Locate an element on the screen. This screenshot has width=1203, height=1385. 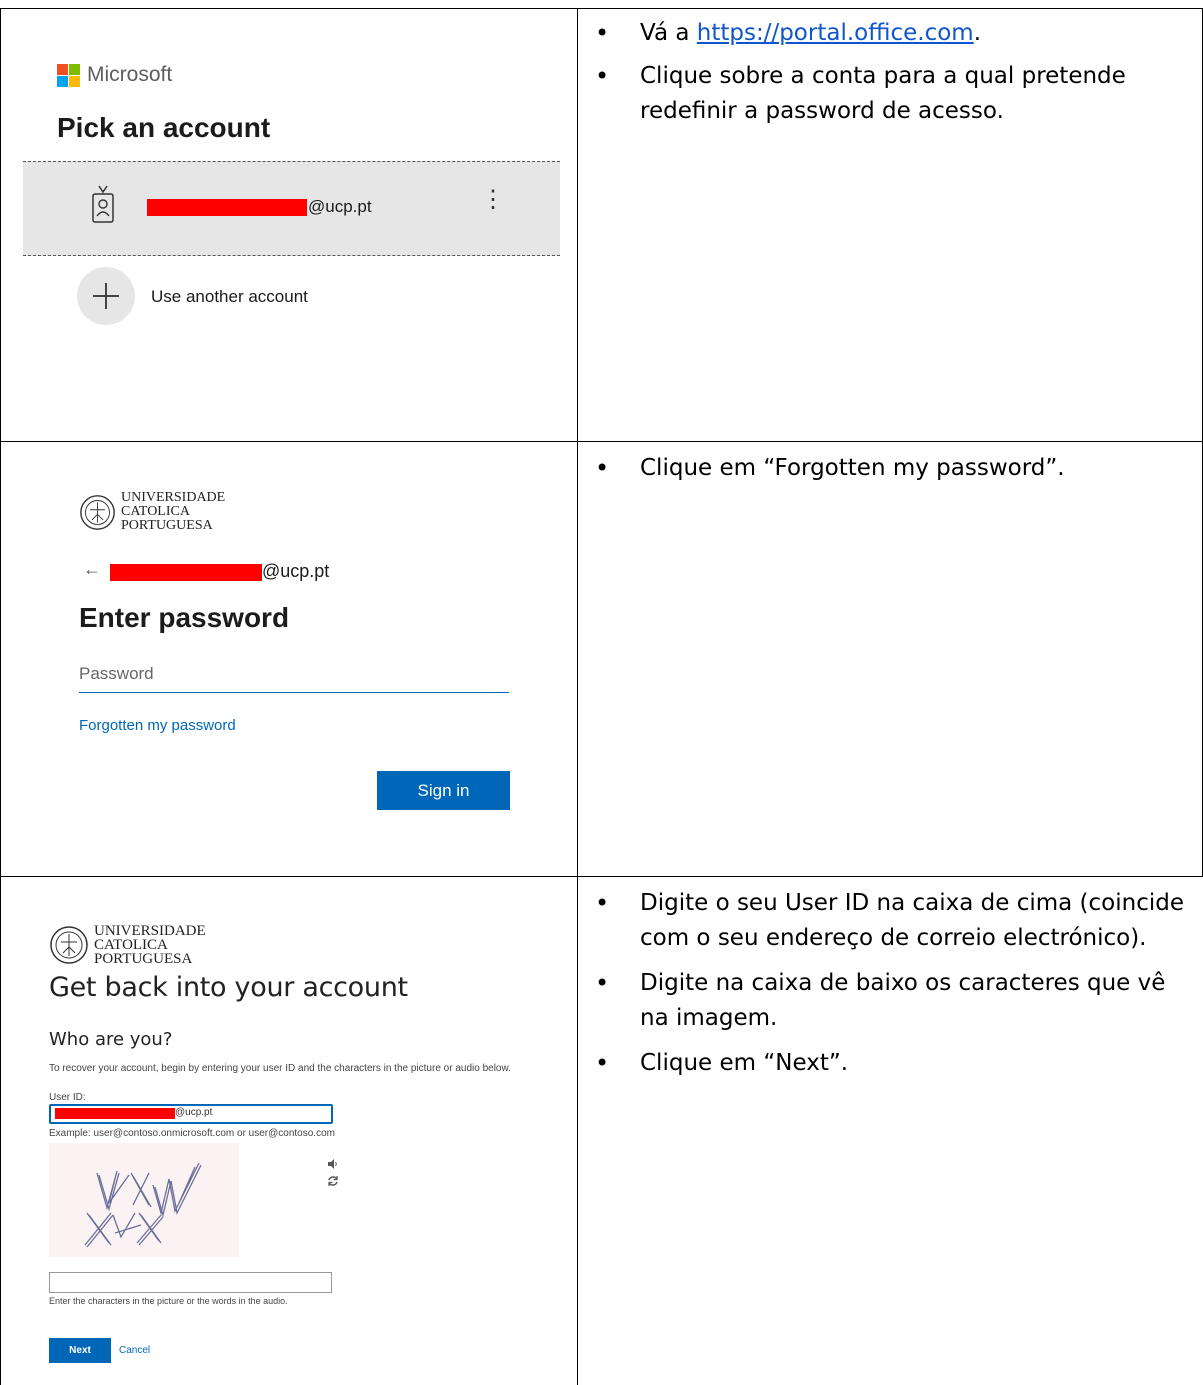
user-id-label: User ID: is located at coordinates (67, 1097).